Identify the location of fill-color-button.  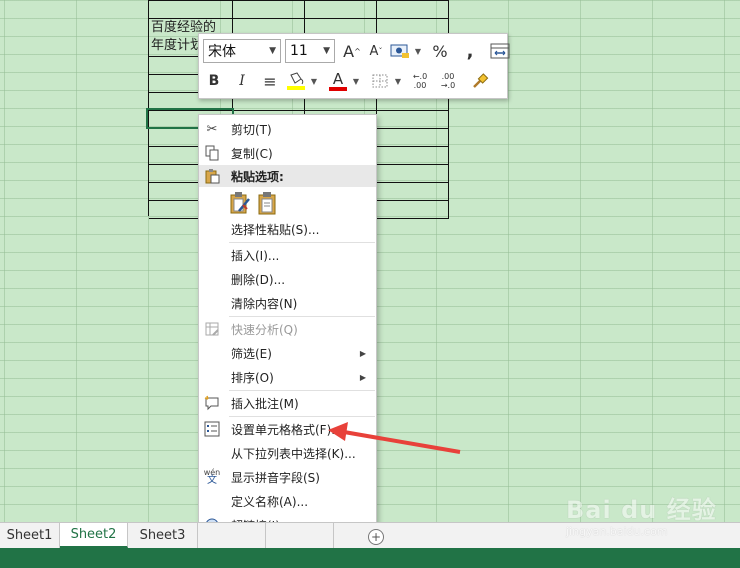
(296, 81).